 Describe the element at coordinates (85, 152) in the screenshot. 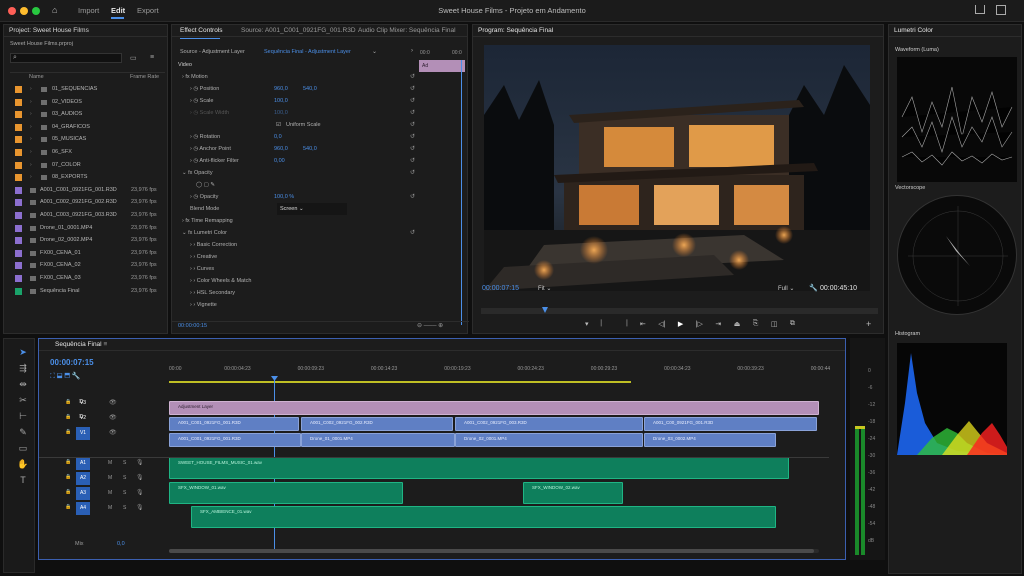

I see `bin-row: › 06_SFX` at that location.